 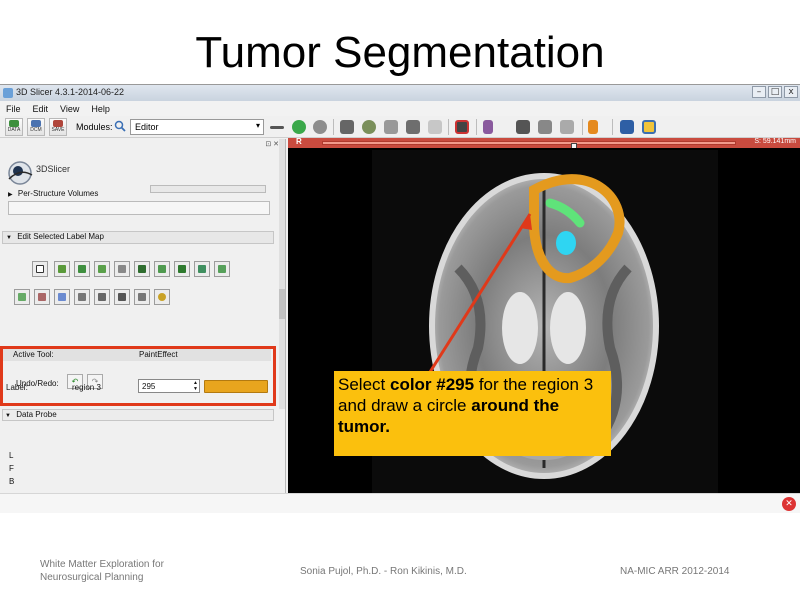 I want to click on crosshair-icon, so click(x=593, y=127).